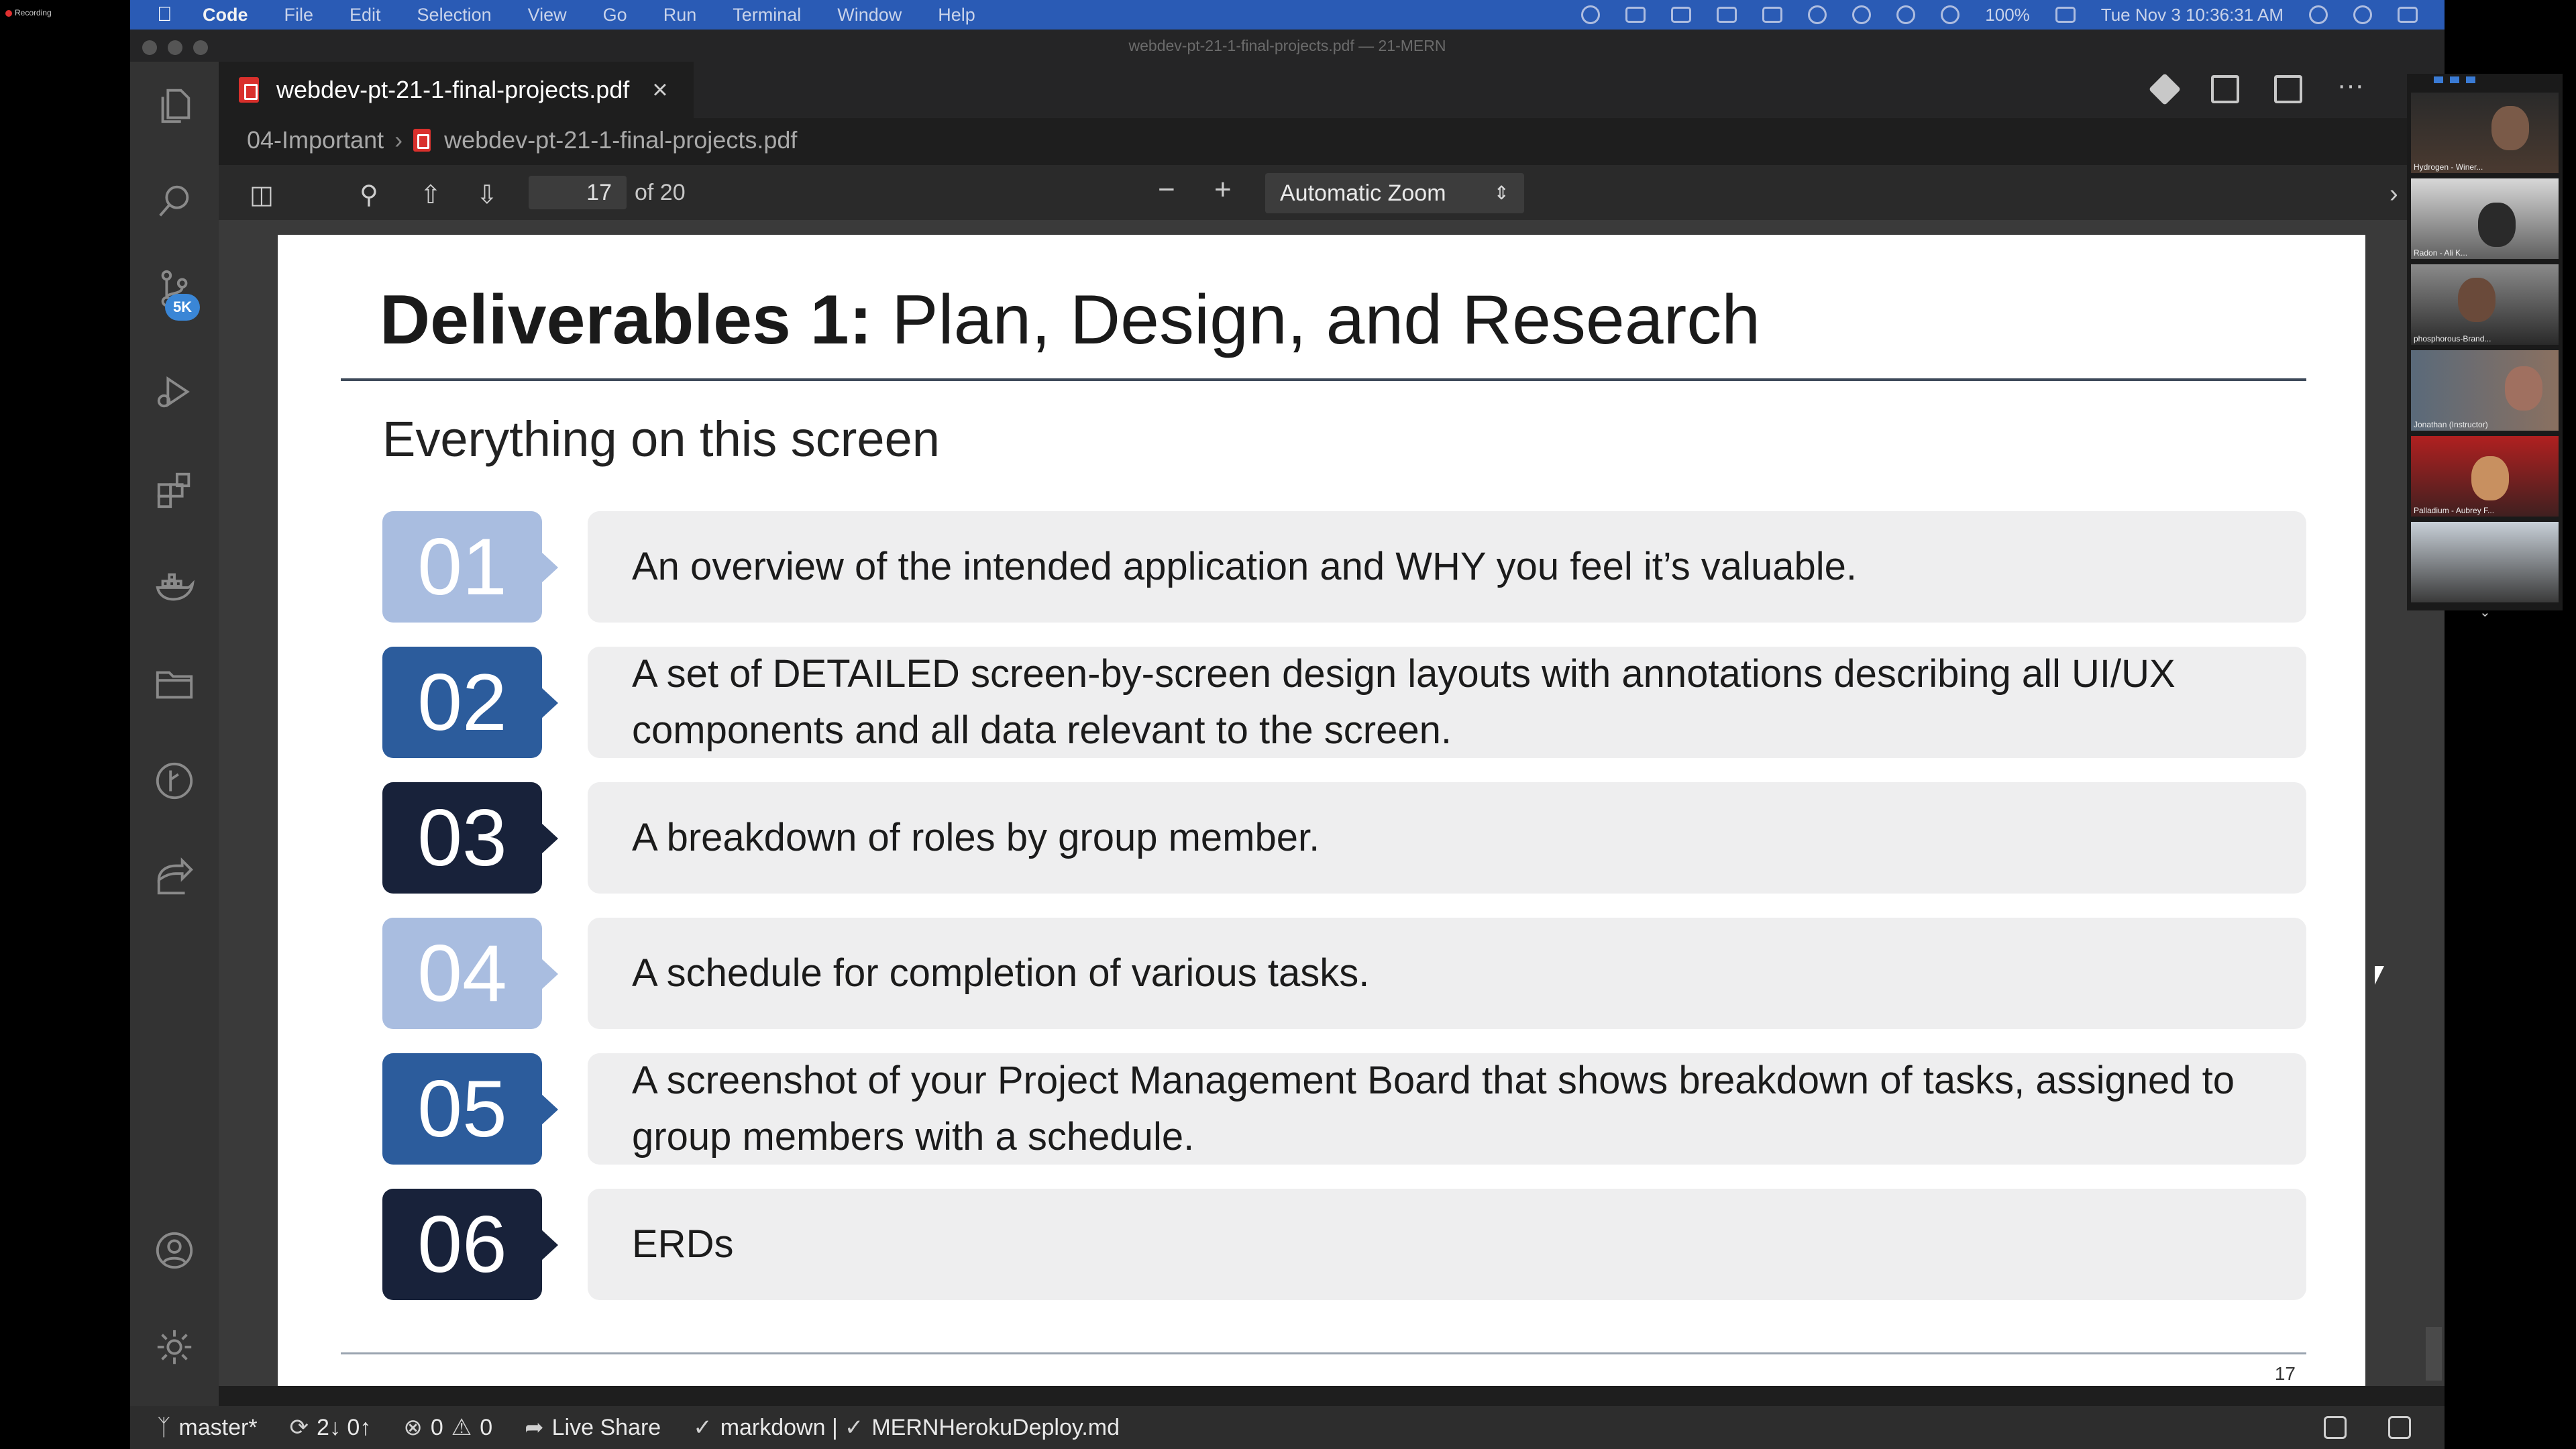 Image resolution: width=2576 pixels, height=1449 pixels. What do you see at coordinates (1950, 14) in the screenshot?
I see `volume-icon` at bounding box center [1950, 14].